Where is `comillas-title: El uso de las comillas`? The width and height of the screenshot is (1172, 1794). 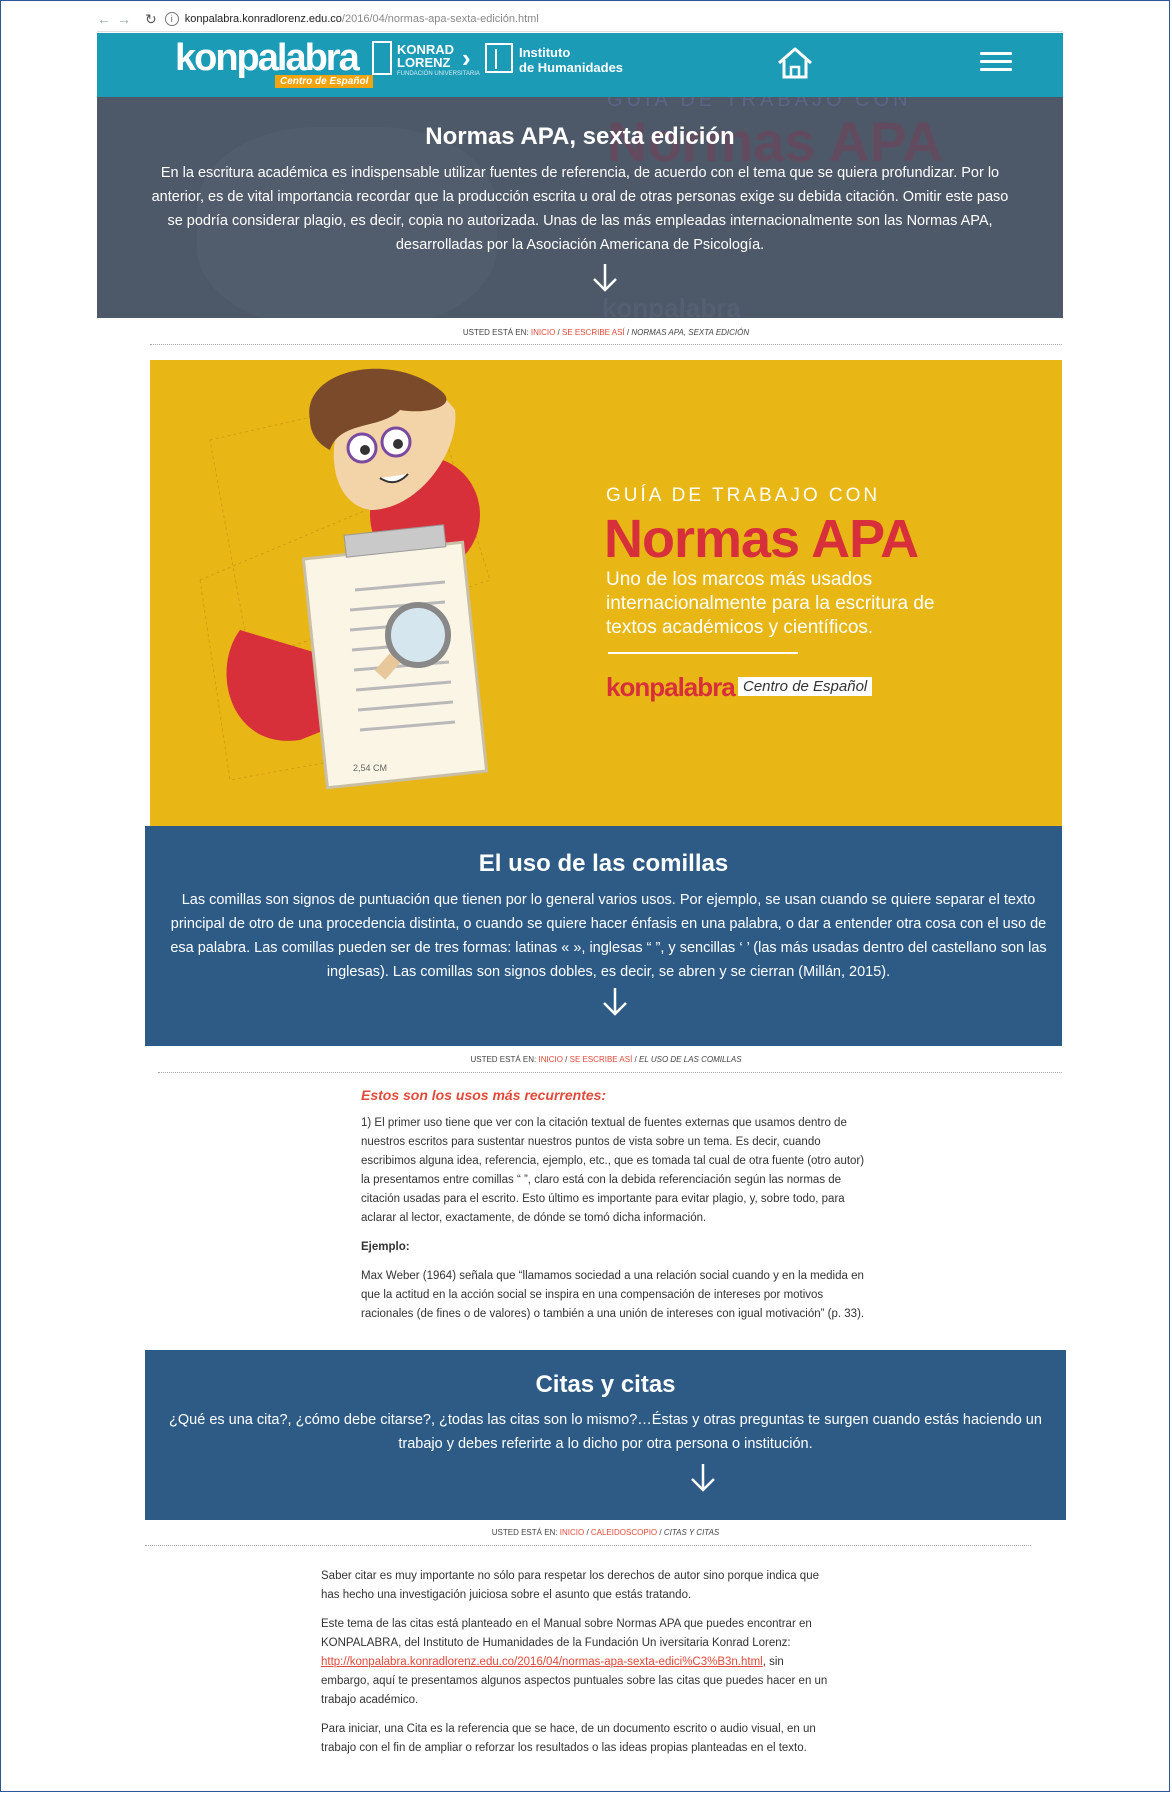 comillas-title: El uso de las comillas is located at coordinates (603, 863).